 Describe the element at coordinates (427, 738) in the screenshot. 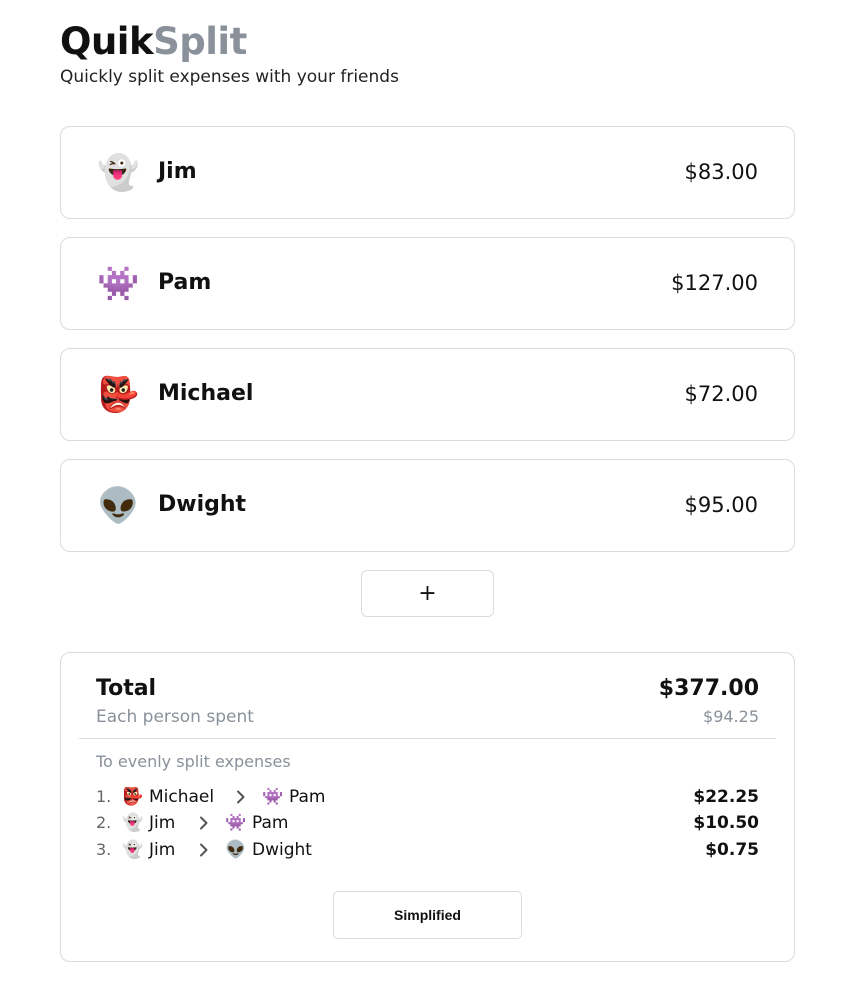

I see `divider` at that location.